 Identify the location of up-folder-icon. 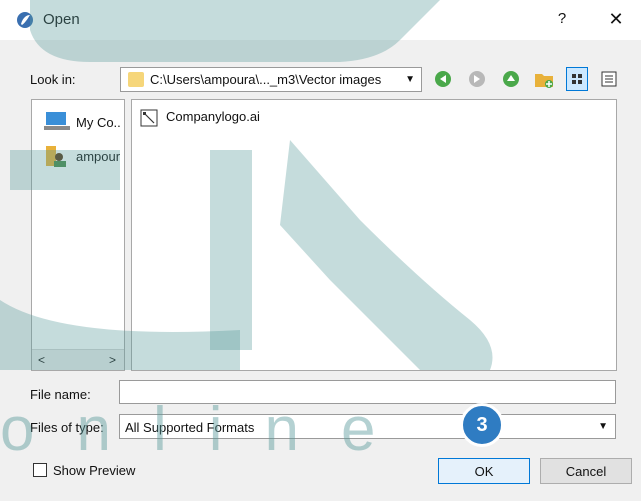
(511, 79).